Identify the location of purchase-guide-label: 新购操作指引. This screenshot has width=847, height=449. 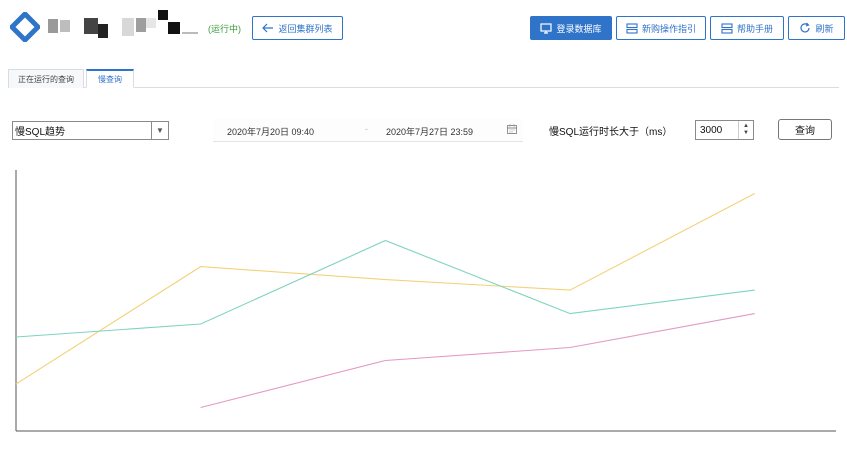
(668, 28).